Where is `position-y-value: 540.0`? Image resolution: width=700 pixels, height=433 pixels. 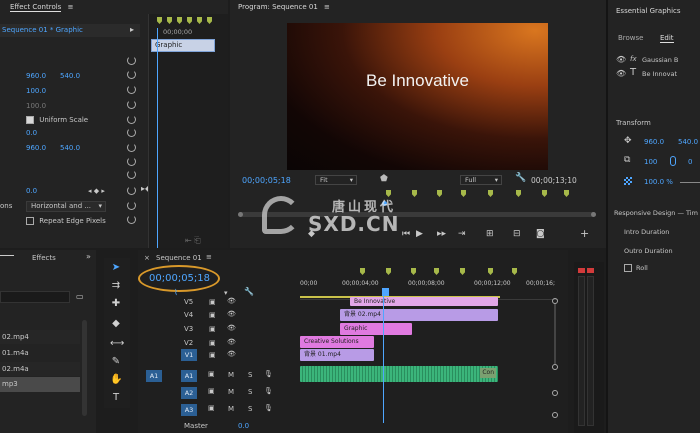
position-y-value: 540.0 is located at coordinates (70, 76).